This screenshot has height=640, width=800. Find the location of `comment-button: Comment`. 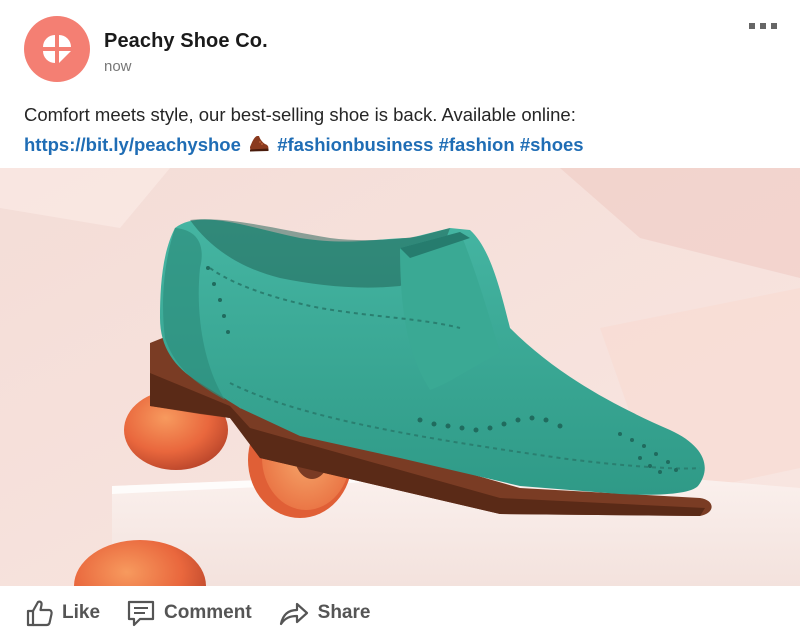

comment-button: Comment is located at coordinates (189, 613).